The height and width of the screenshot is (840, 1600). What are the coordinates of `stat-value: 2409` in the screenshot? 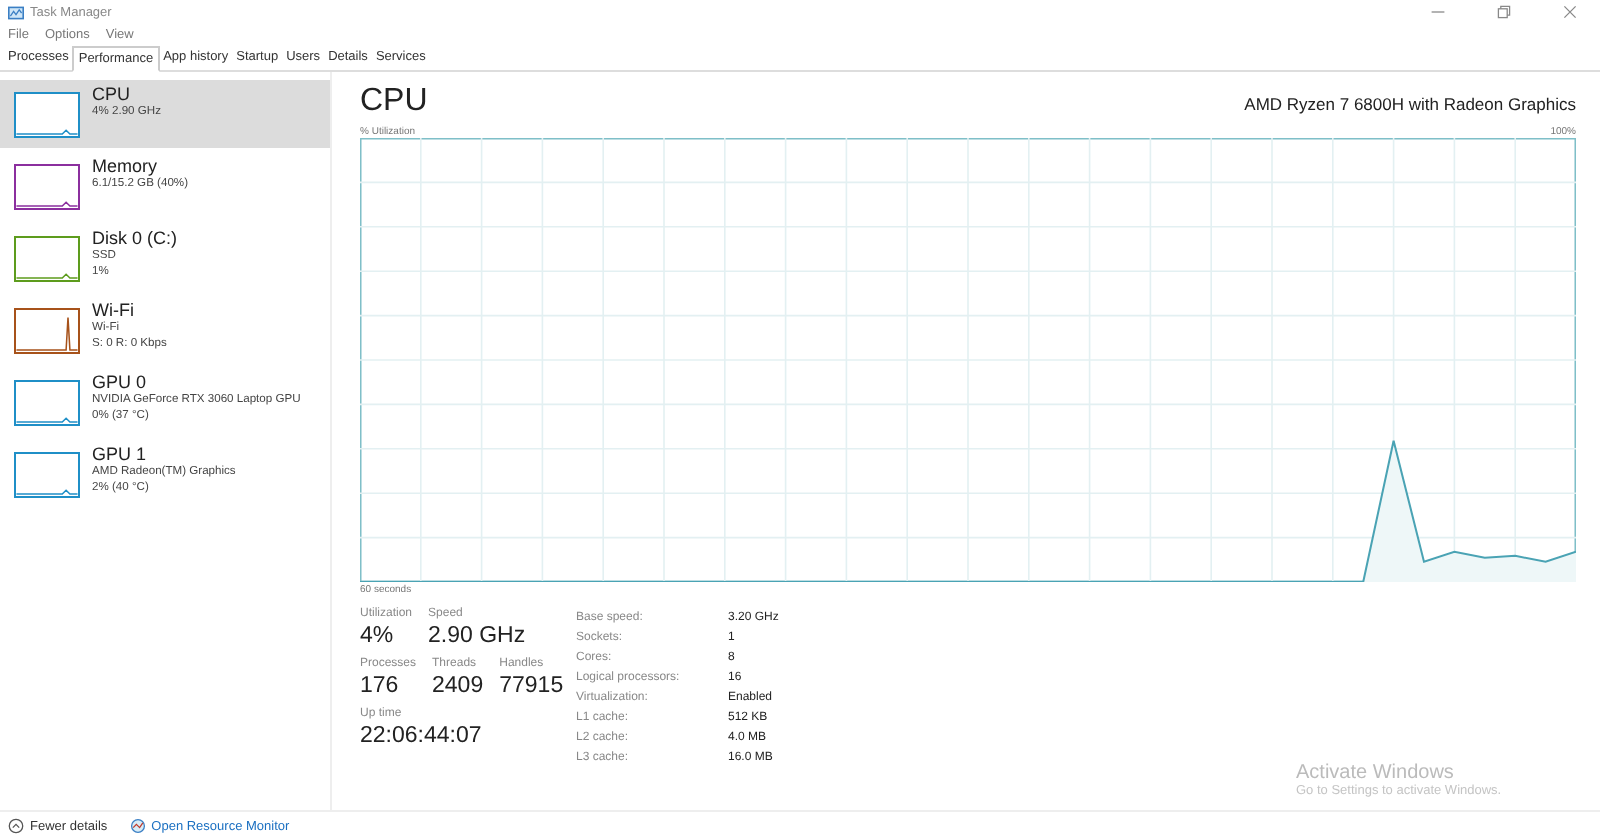 It's located at (458, 687).